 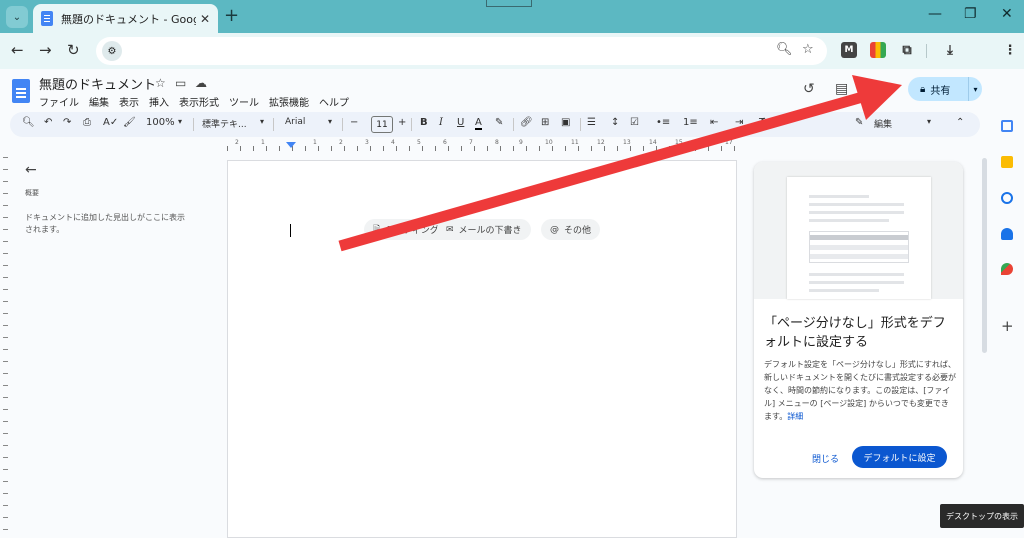 I want to click on menu-tools: ツール, so click(x=244, y=101).